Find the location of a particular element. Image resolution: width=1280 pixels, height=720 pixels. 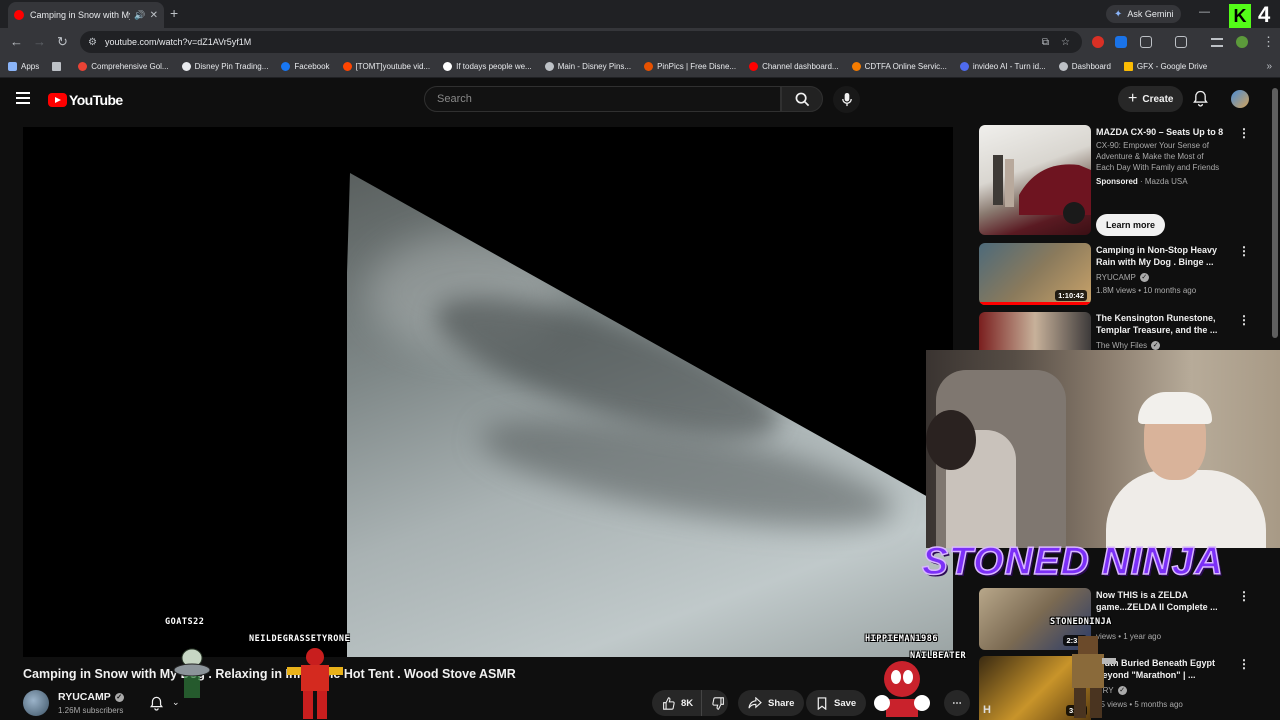

forward-arrow-icon: → is located at coordinates (39, 41).